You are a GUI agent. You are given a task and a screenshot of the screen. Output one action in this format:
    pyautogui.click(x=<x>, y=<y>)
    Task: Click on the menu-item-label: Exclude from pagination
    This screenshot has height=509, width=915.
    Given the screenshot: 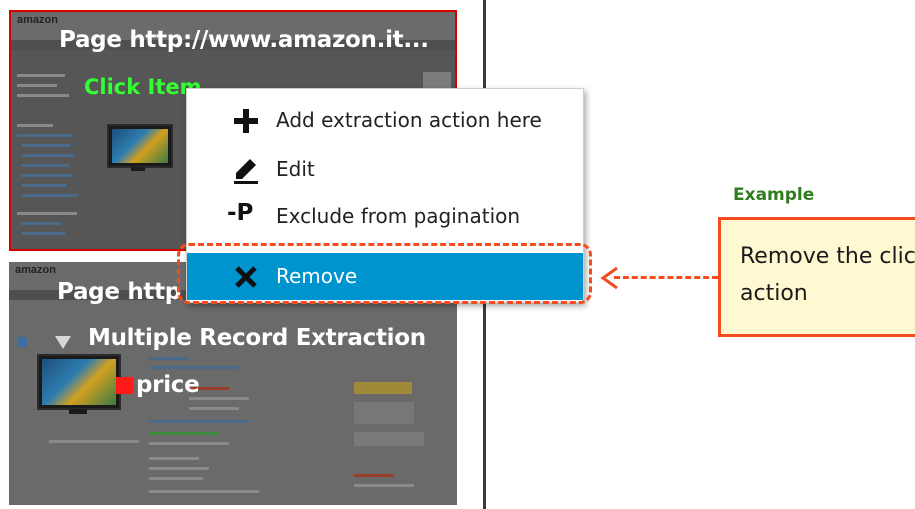 What is the action you would take?
    pyautogui.click(x=398, y=216)
    